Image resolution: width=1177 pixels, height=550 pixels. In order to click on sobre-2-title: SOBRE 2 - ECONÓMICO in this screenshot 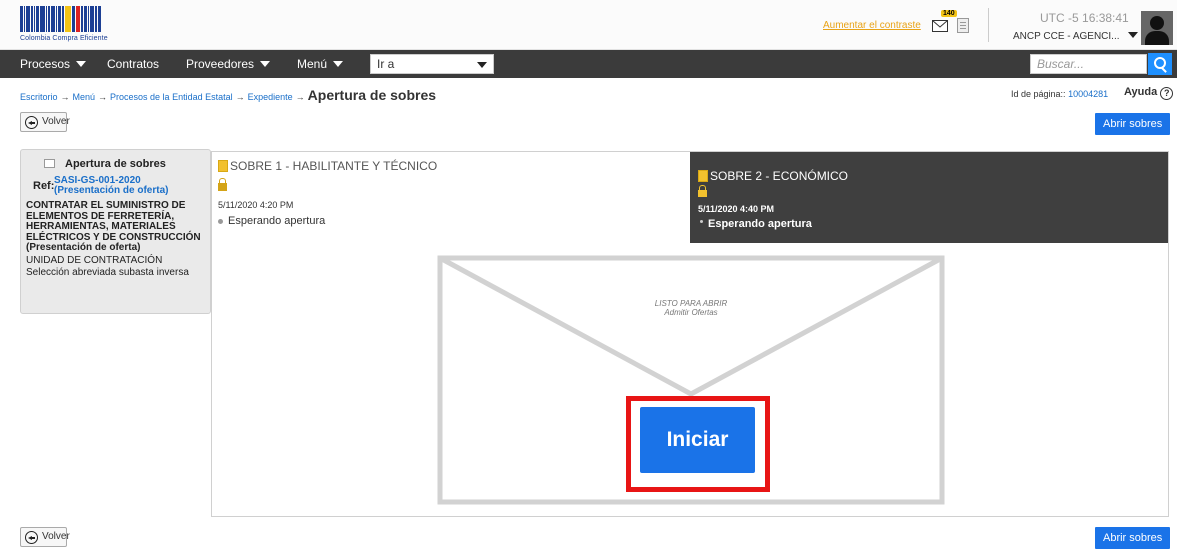, I will do `click(773, 176)`.